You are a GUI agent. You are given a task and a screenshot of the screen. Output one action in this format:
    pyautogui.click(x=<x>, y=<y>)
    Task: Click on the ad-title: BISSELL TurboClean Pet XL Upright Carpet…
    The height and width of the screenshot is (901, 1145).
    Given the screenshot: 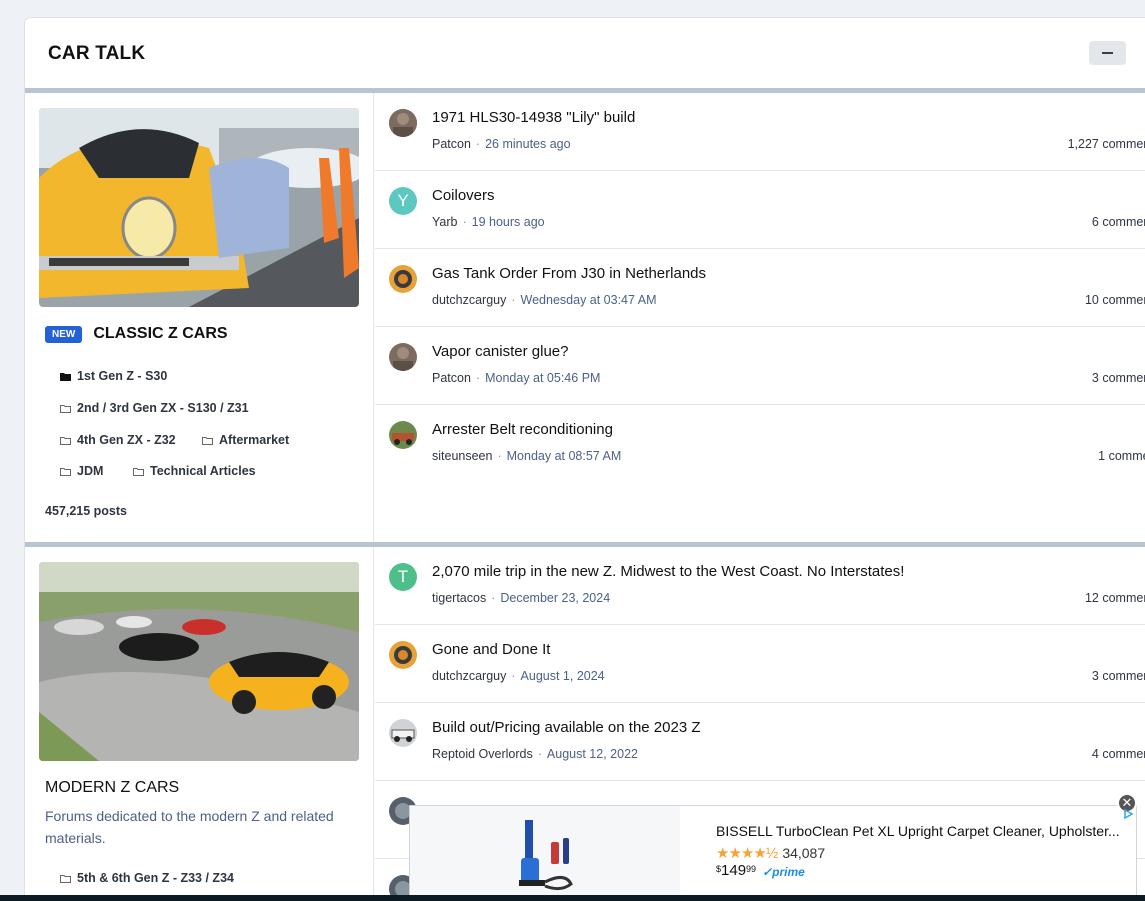 What is the action you would take?
    pyautogui.click(x=921, y=831)
    